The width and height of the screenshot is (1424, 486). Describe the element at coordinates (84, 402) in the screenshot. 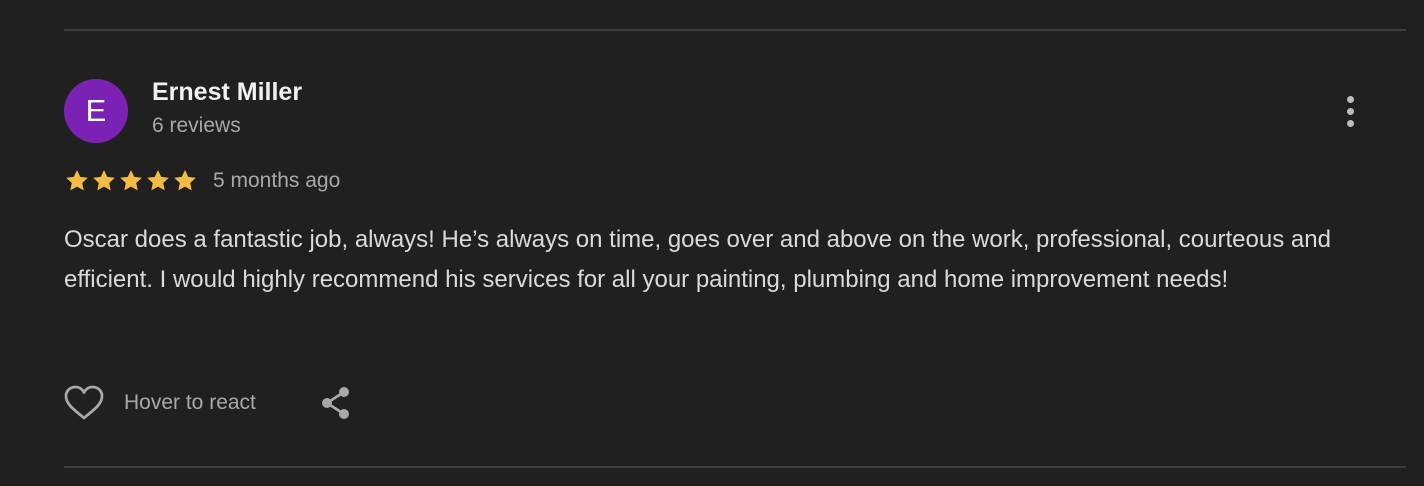

I see `heart-outline-icon` at that location.